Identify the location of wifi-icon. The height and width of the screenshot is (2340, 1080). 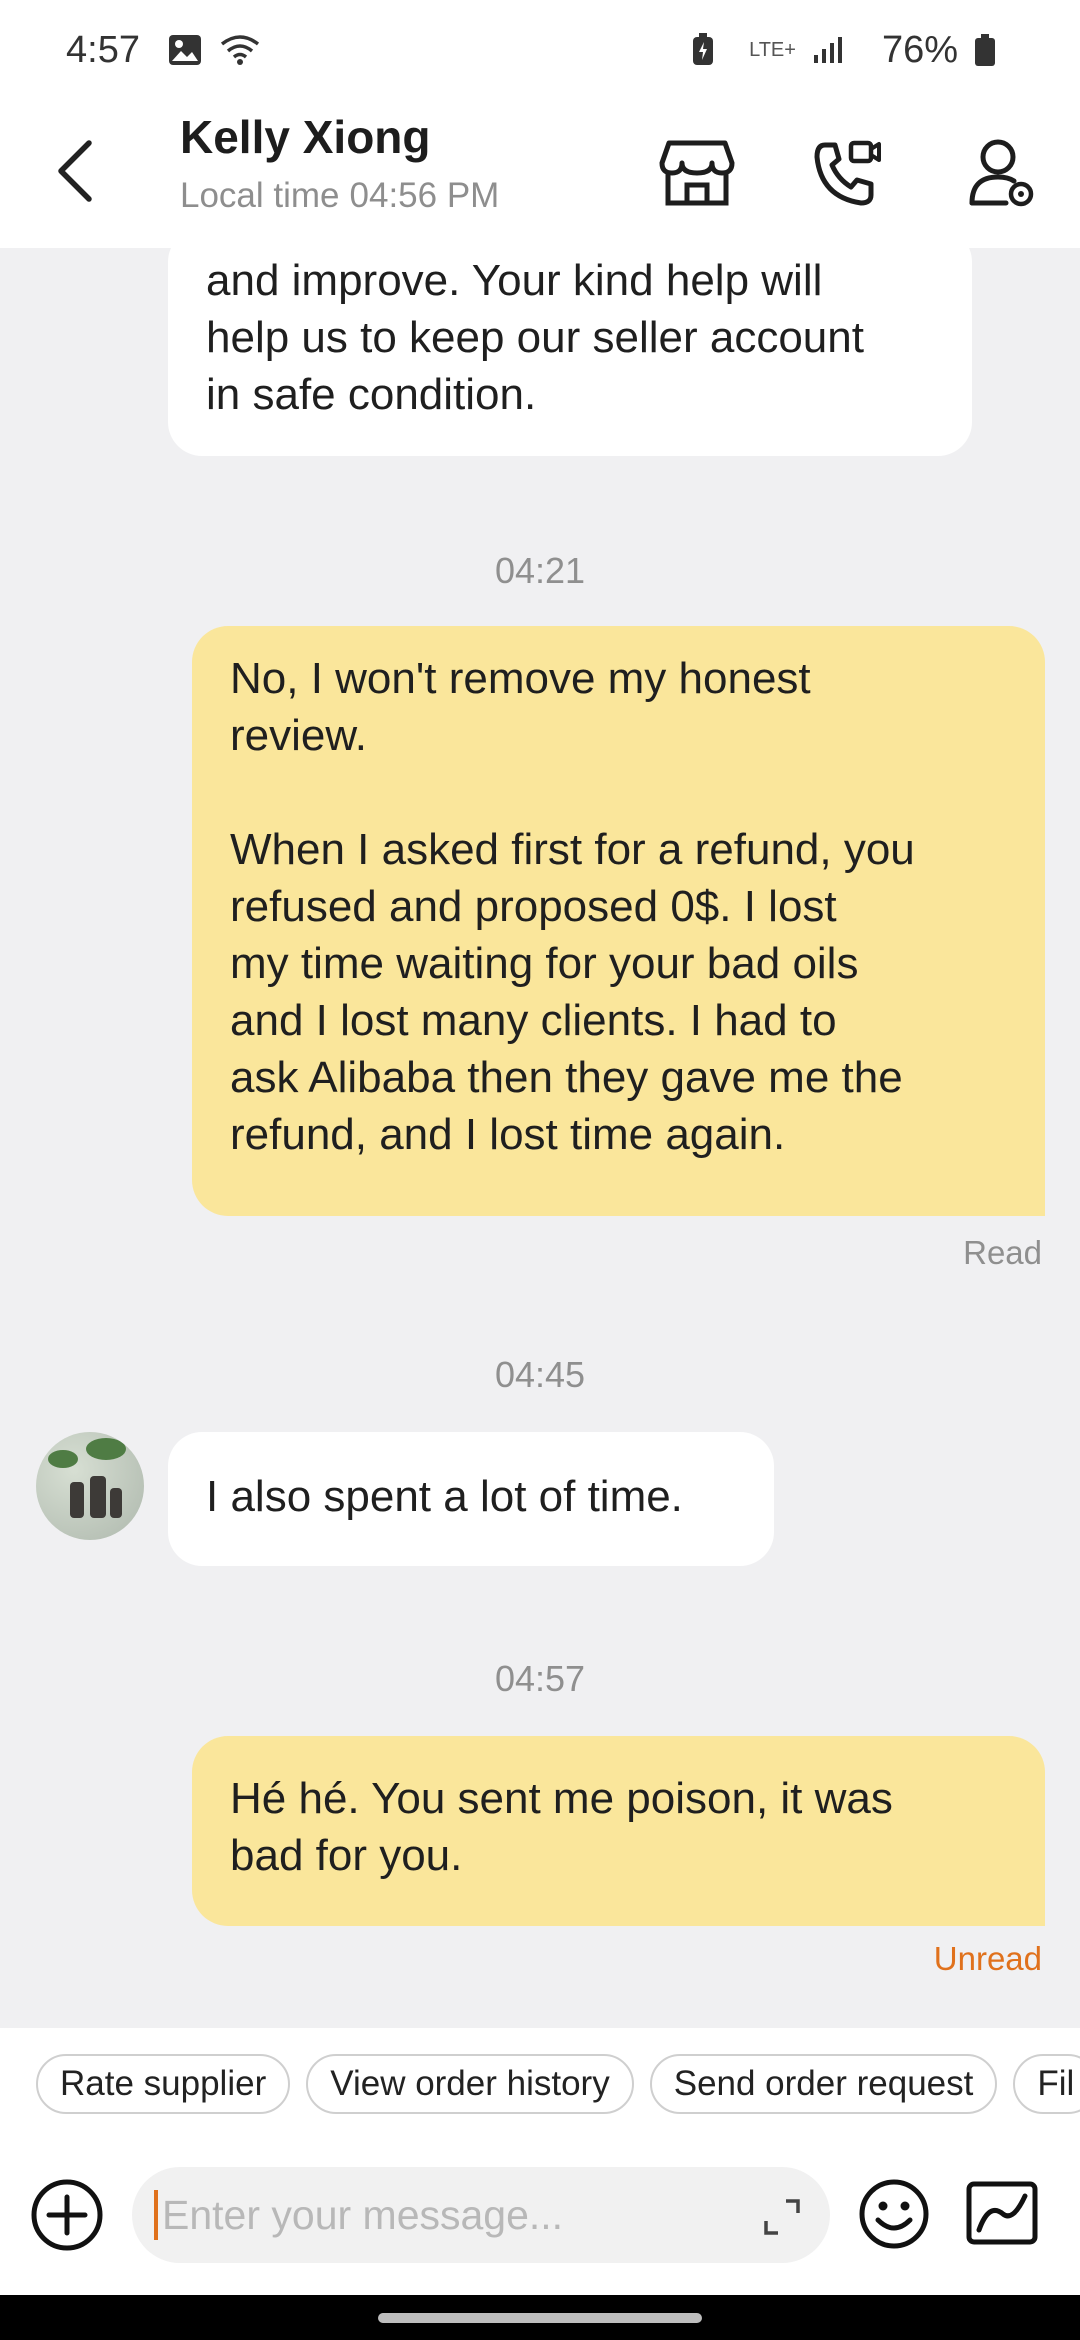
(240, 50).